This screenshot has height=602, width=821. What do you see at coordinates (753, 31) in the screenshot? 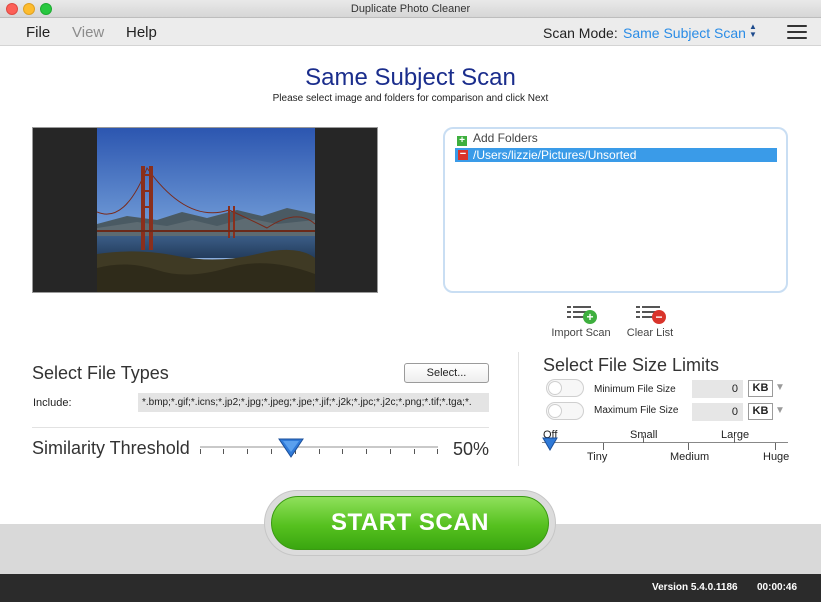
I see `updown-chevron-icon: ▲ ▼` at bounding box center [753, 31].